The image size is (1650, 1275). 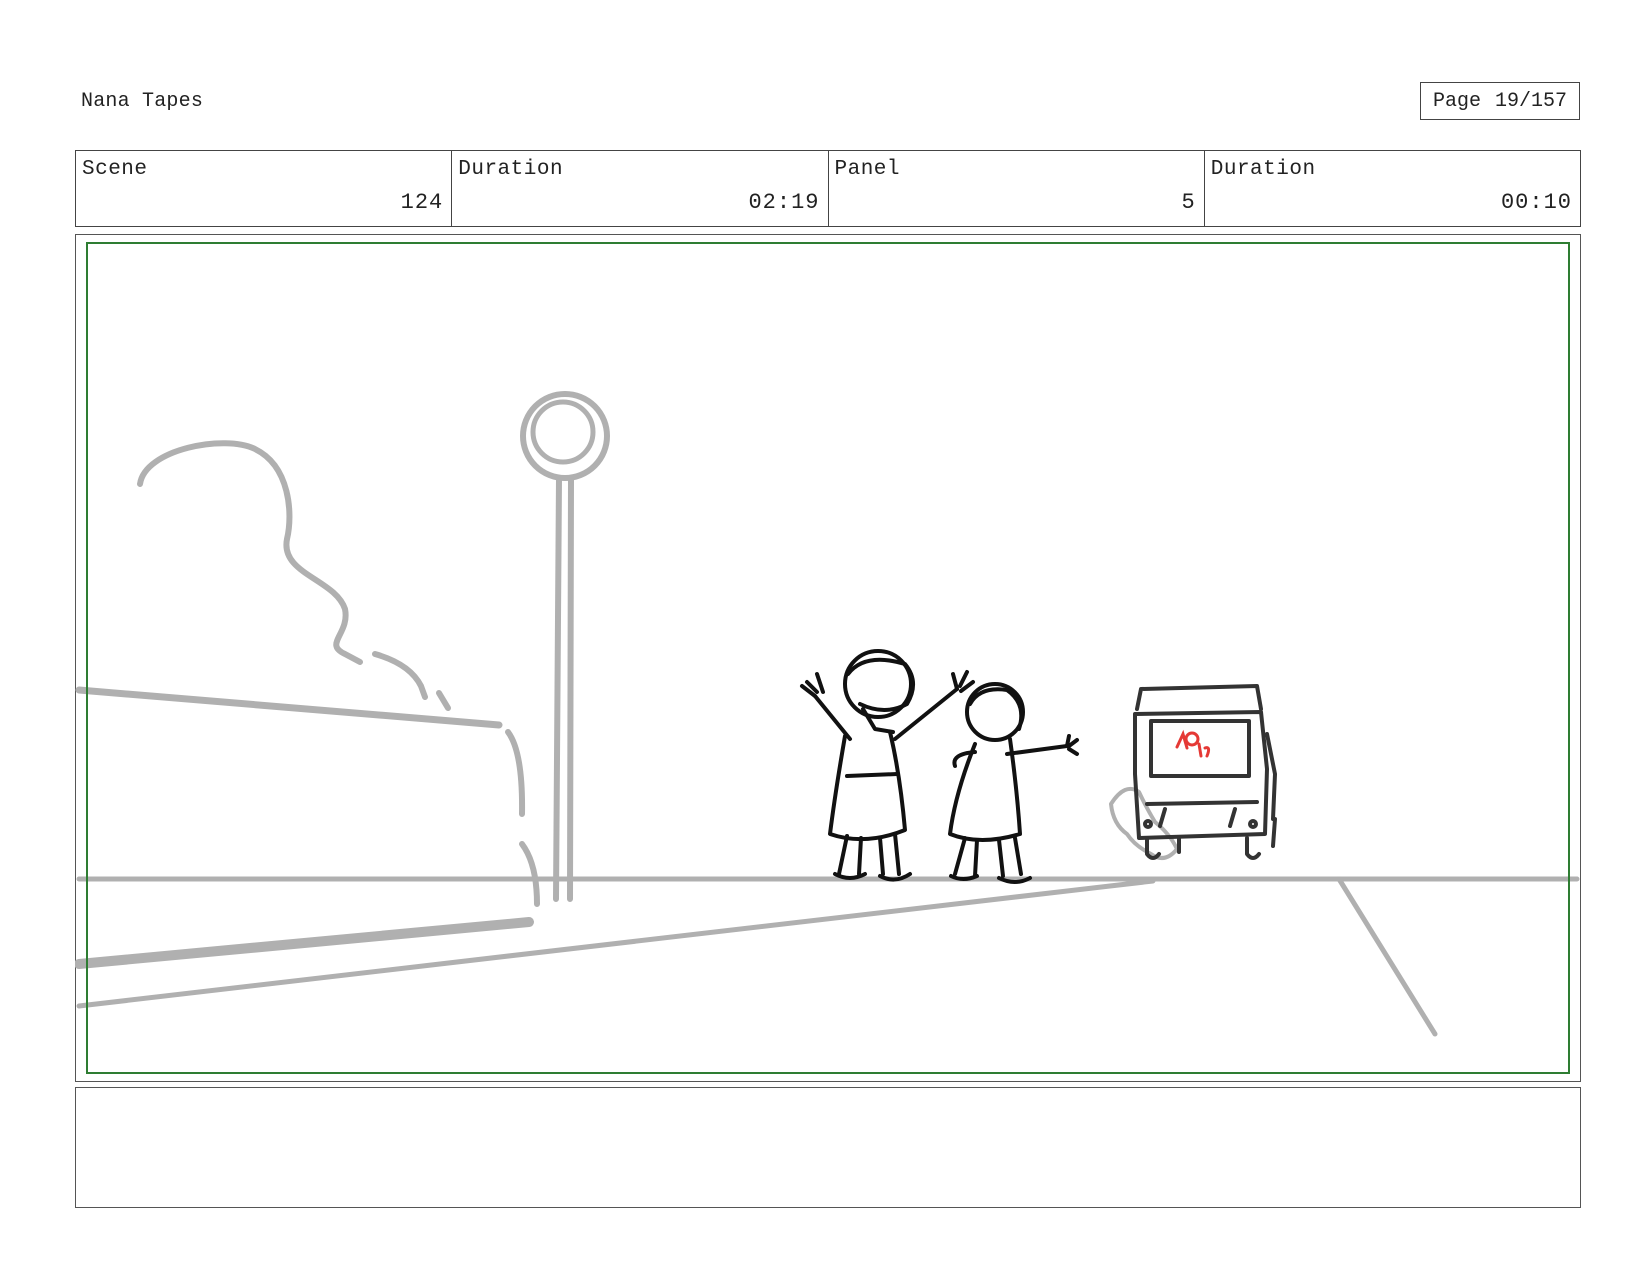 I want to click on panel-duration-value: 00:10, so click(x=1536, y=202).